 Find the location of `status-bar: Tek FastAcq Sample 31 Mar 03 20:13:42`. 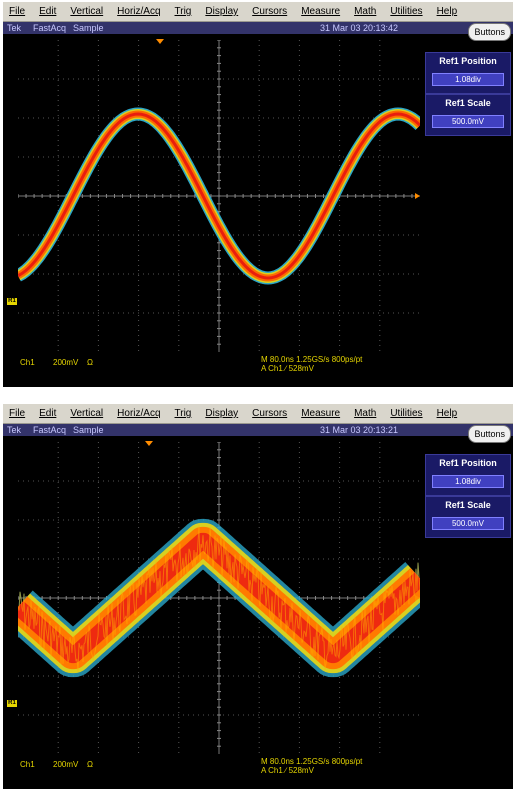

status-bar: Tek FastAcq Sample 31 Mar 03 20:13:42 is located at coordinates (258, 28).